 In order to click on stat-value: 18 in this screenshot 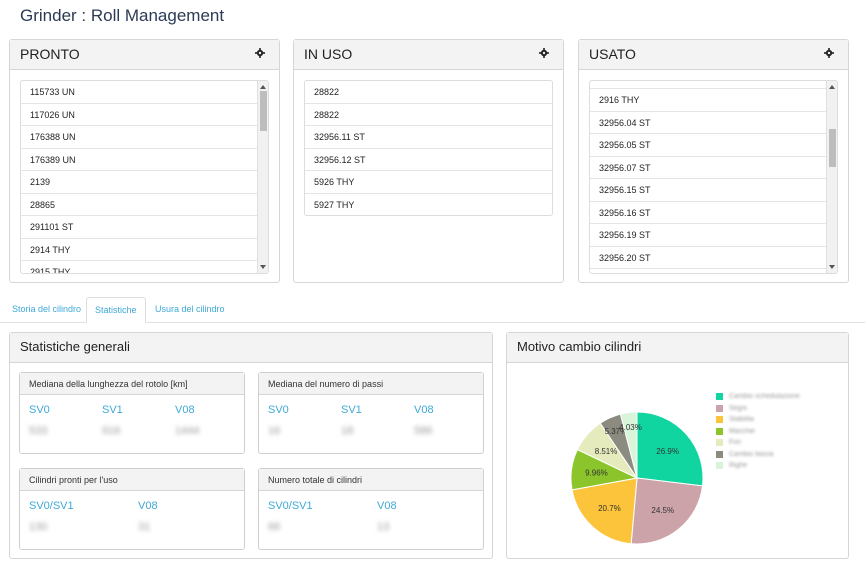, I will do `click(347, 431)`.